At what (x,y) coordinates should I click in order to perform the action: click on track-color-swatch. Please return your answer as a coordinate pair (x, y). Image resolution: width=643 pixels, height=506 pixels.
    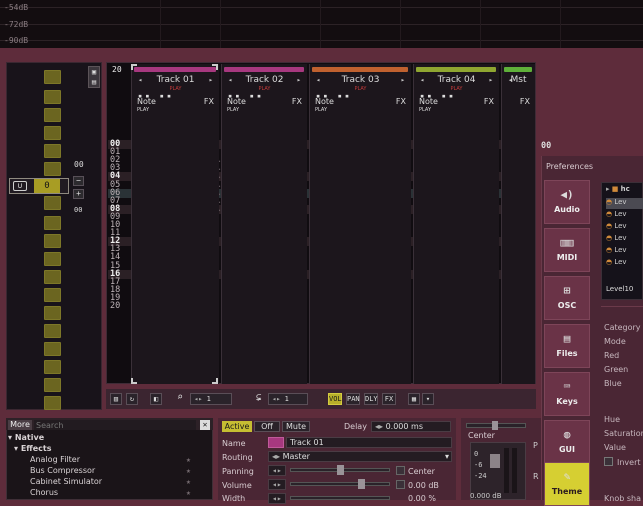
    Looking at the image, I should click on (276, 442).